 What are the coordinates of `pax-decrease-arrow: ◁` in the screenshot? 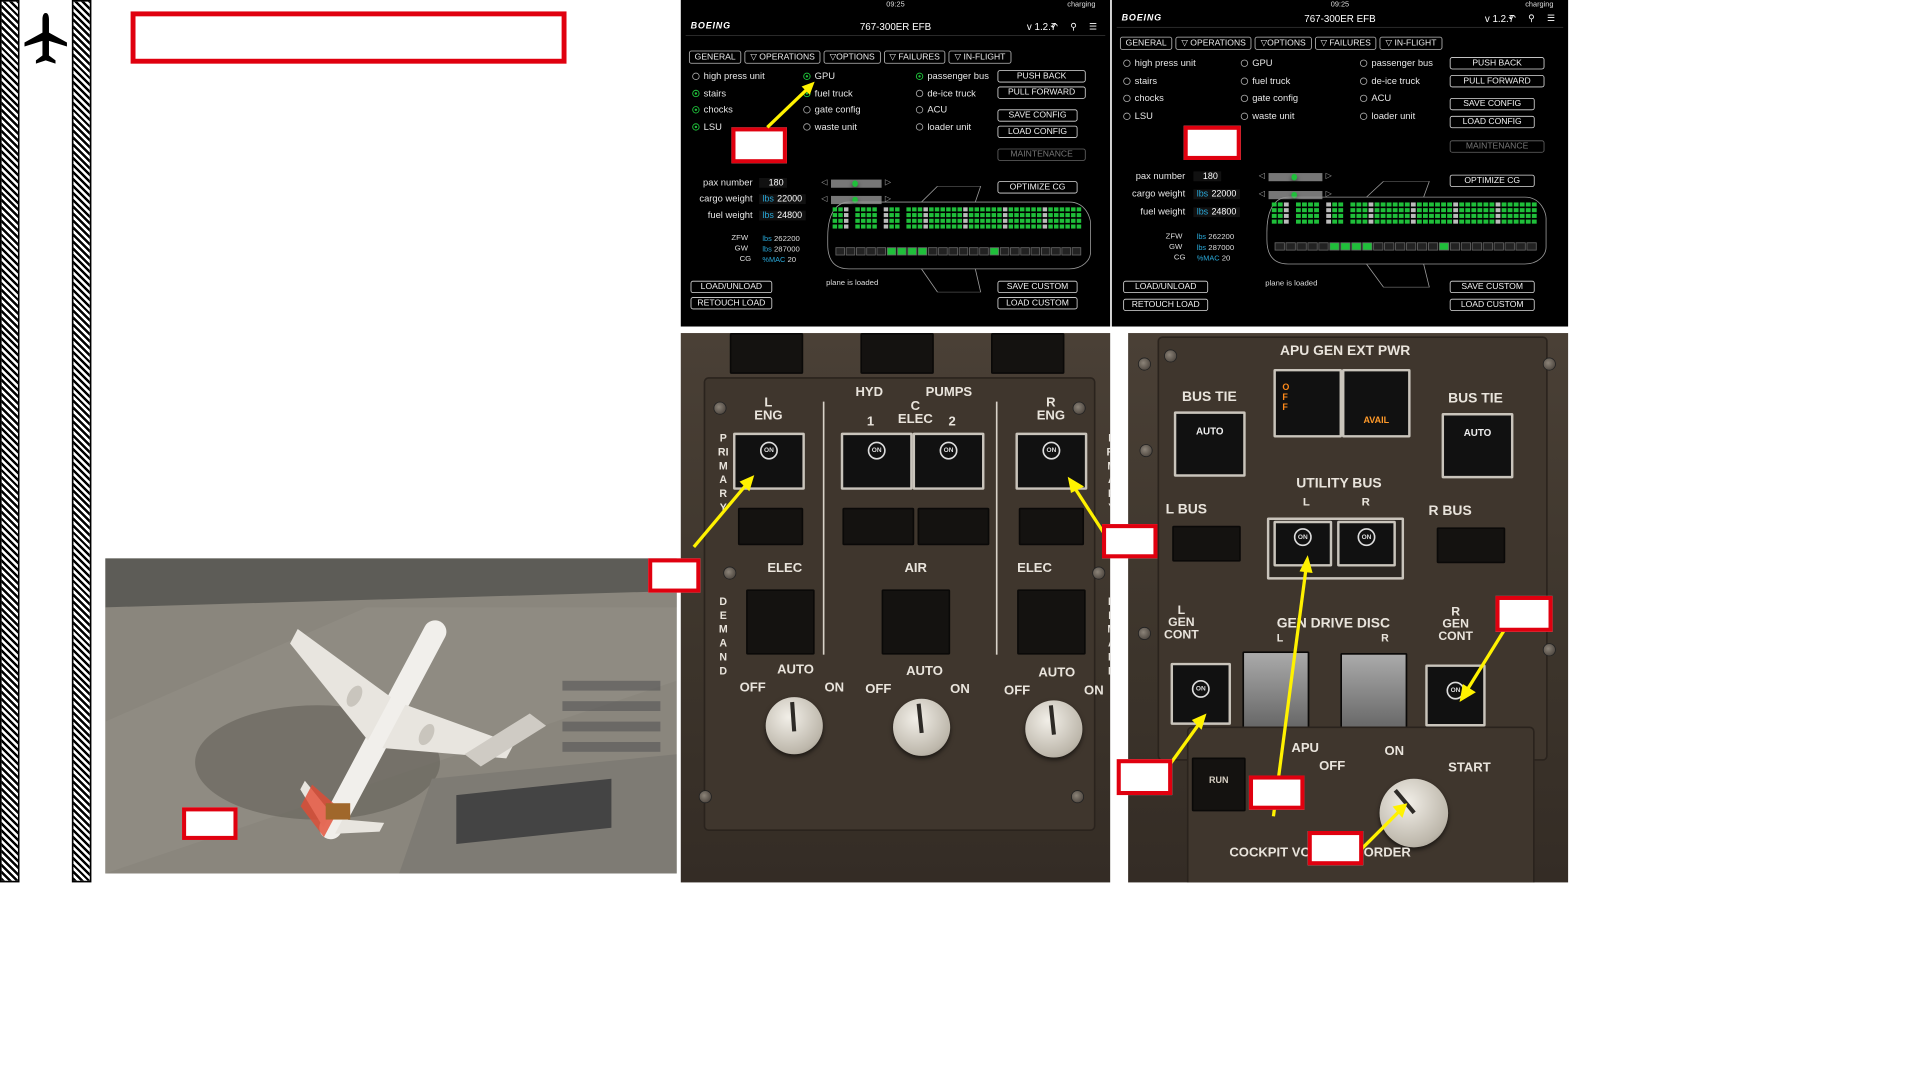 It's located at (1262, 175).